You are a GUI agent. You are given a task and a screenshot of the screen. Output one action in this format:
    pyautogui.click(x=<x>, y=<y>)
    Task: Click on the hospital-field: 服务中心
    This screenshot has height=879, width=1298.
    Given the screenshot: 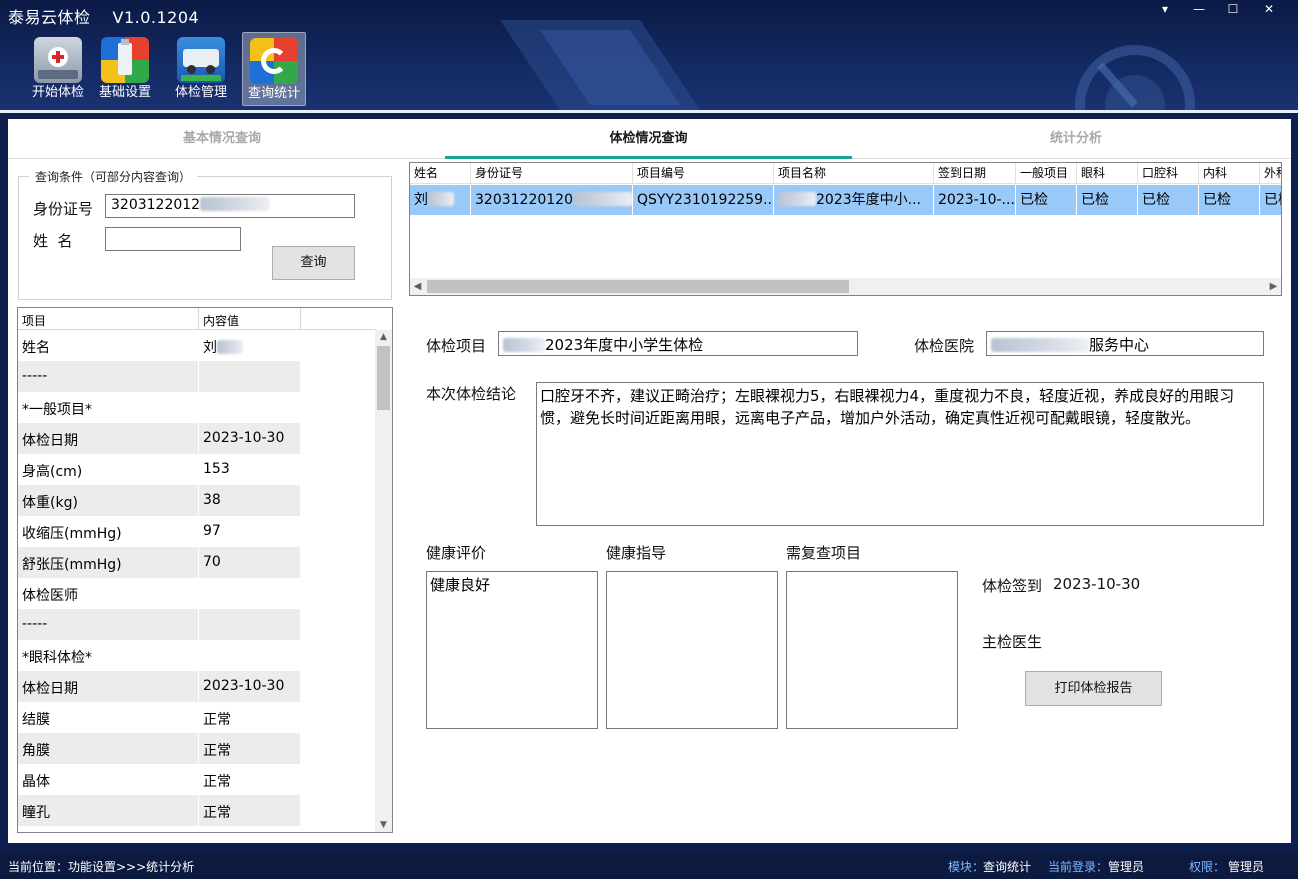 What is the action you would take?
    pyautogui.click(x=1125, y=343)
    